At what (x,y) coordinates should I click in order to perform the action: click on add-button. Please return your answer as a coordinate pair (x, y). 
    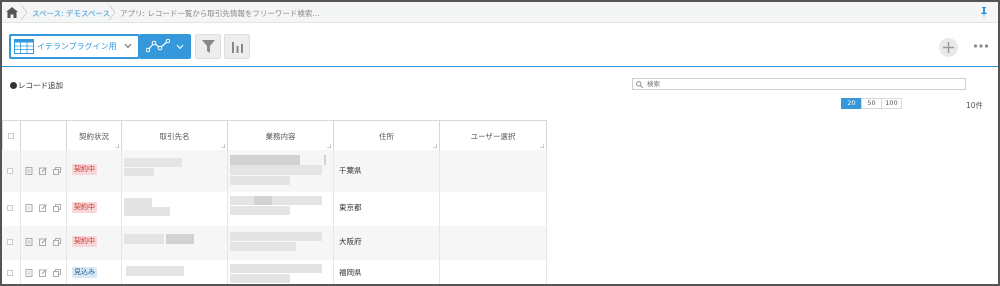
    Looking at the image, I should click on (948, 47).